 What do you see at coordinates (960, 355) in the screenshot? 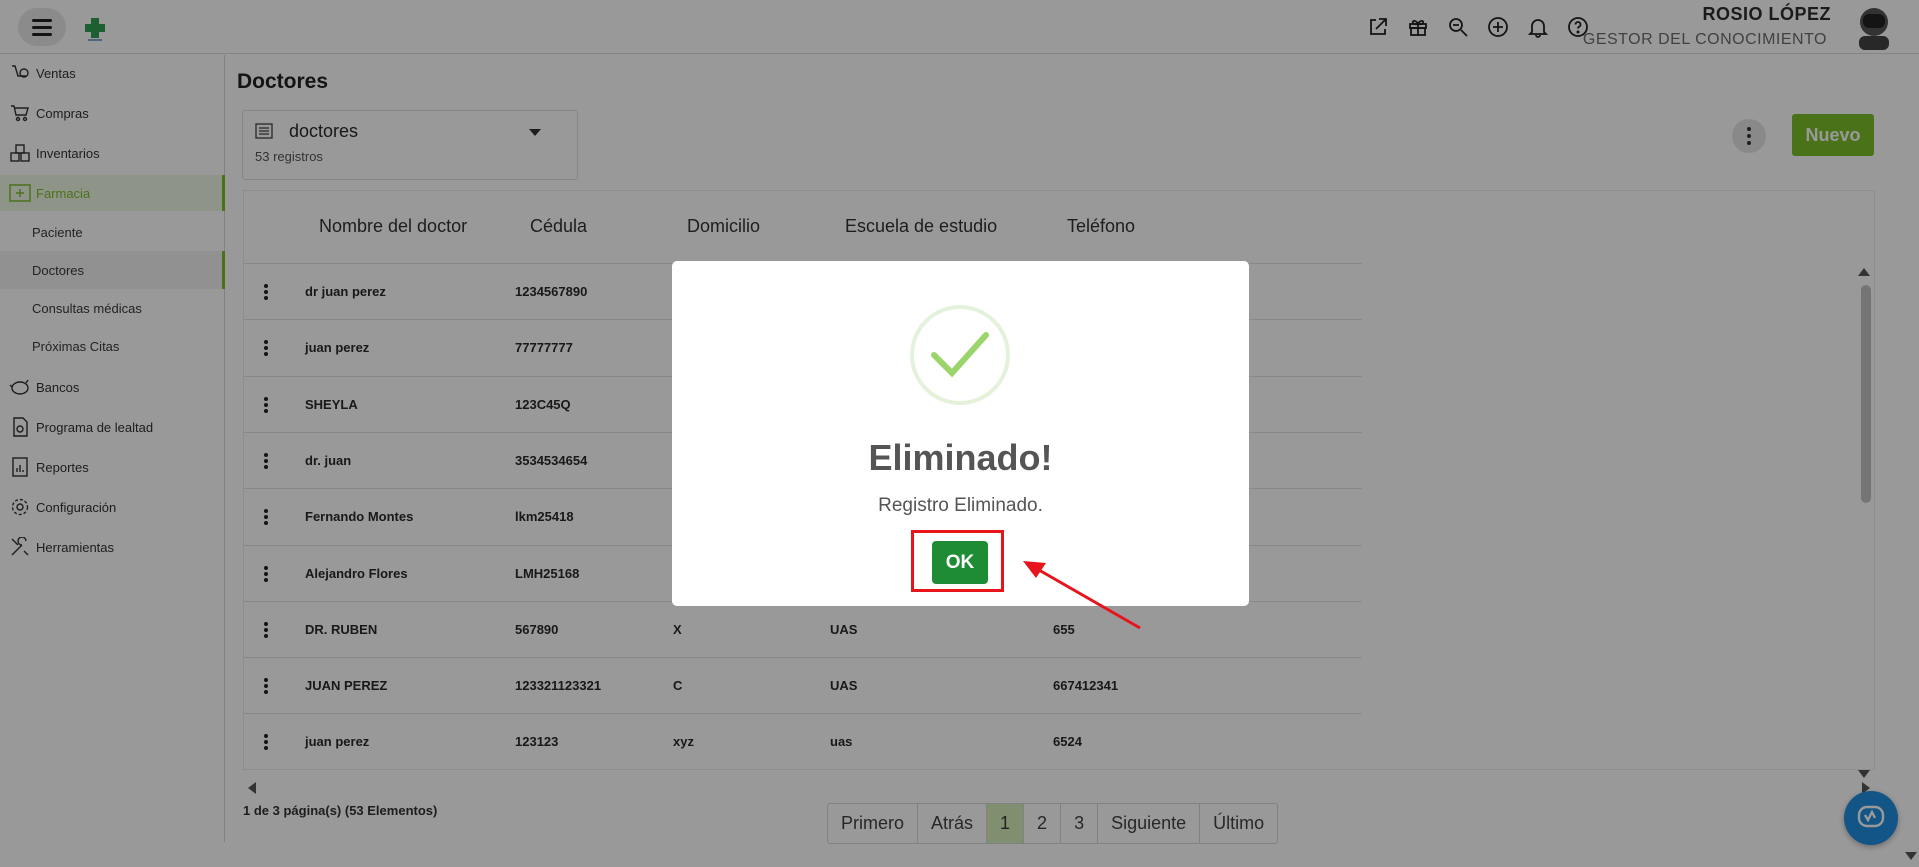
I see `success-check-icon` at bounding box center [960, 355].